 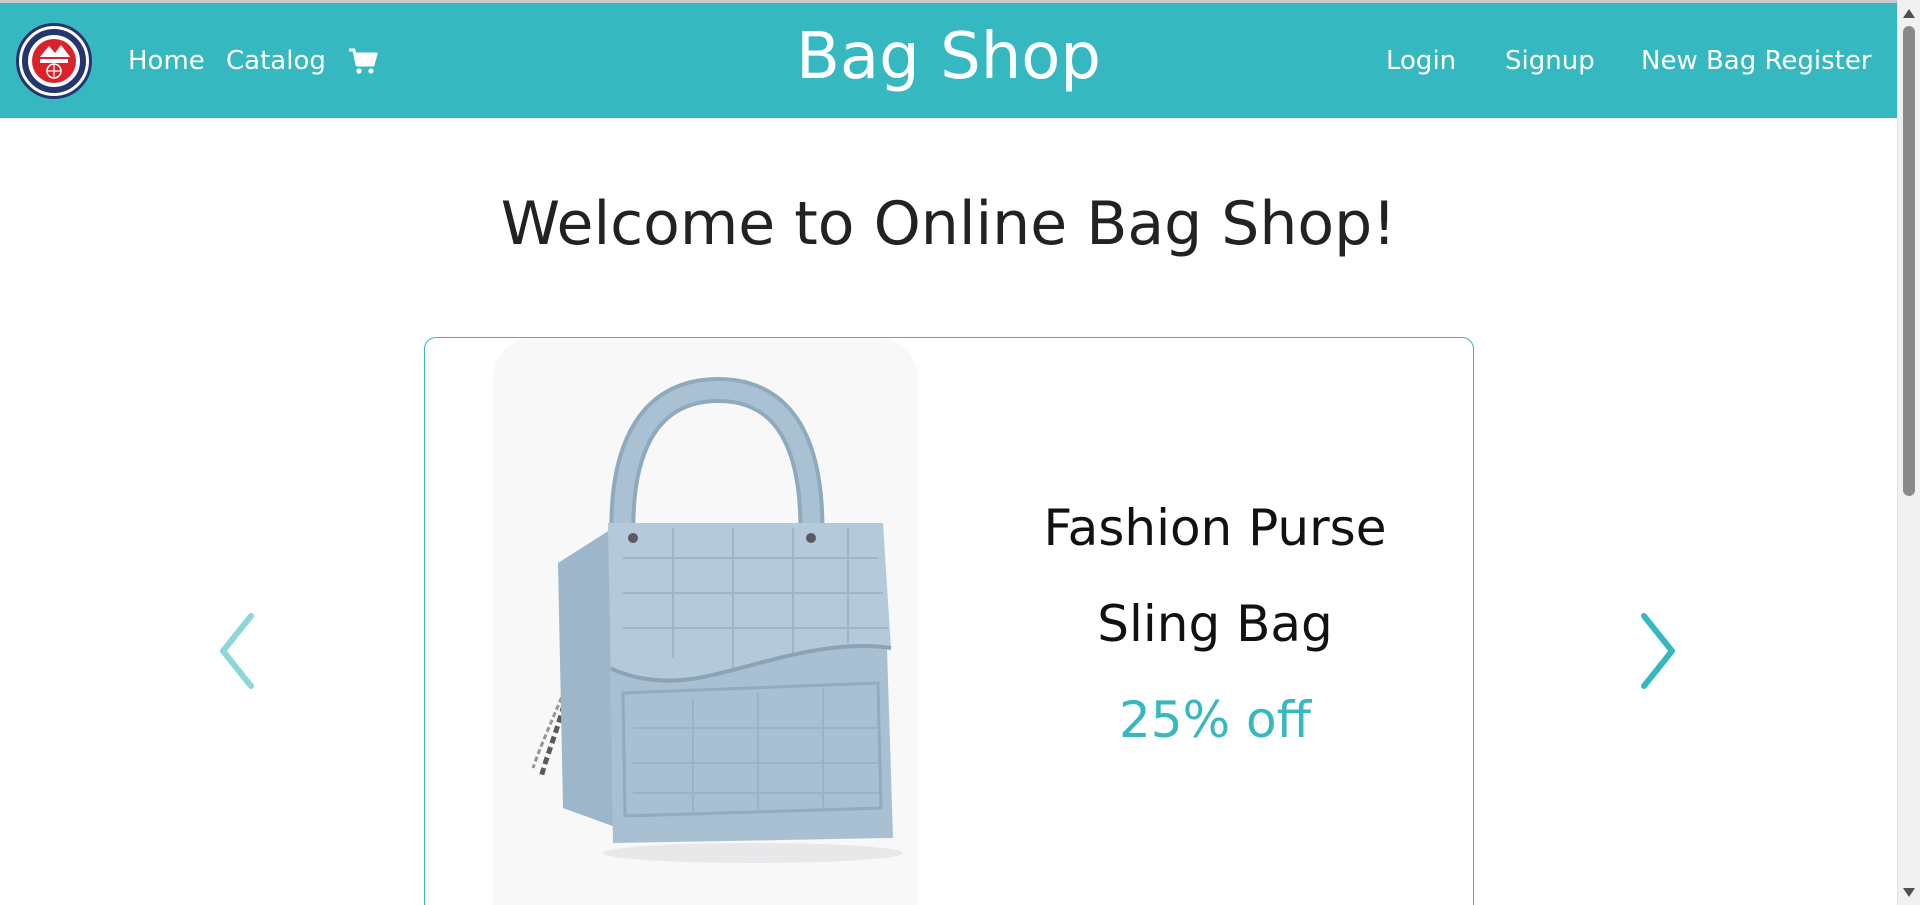 I want to click on product-image, so click(x=705, y=621).